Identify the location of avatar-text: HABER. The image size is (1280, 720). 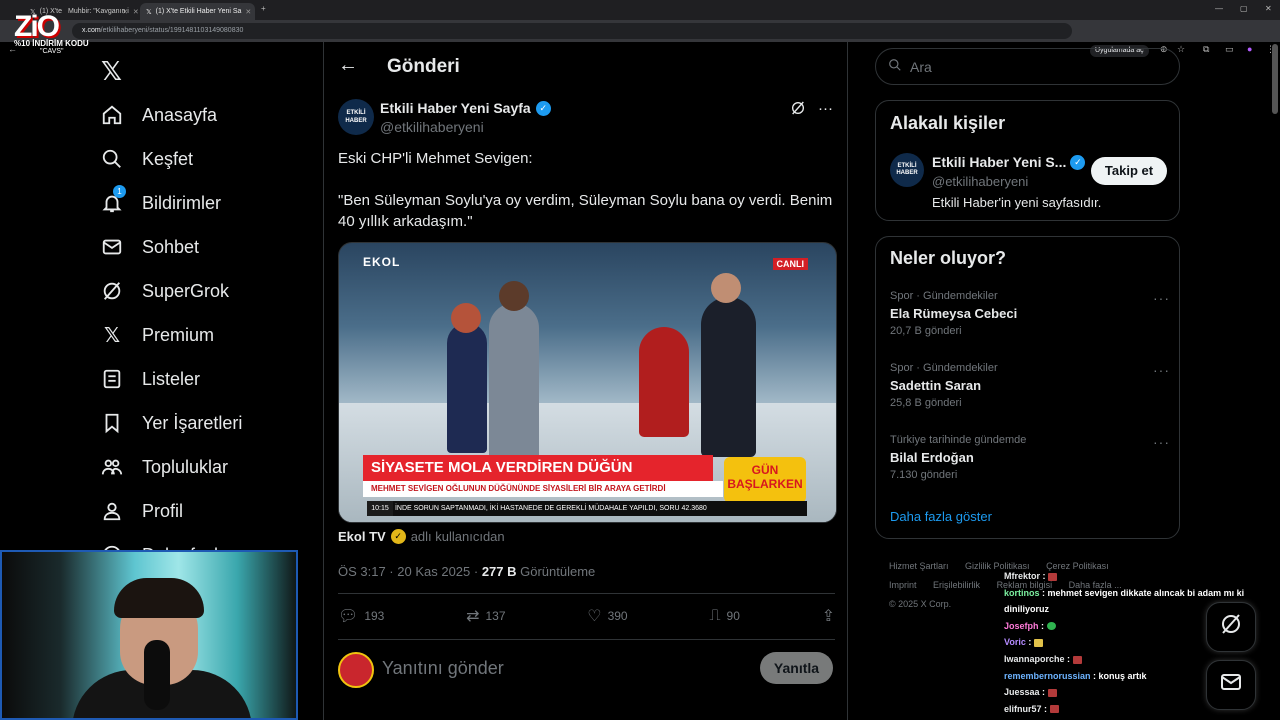
(907, 173).